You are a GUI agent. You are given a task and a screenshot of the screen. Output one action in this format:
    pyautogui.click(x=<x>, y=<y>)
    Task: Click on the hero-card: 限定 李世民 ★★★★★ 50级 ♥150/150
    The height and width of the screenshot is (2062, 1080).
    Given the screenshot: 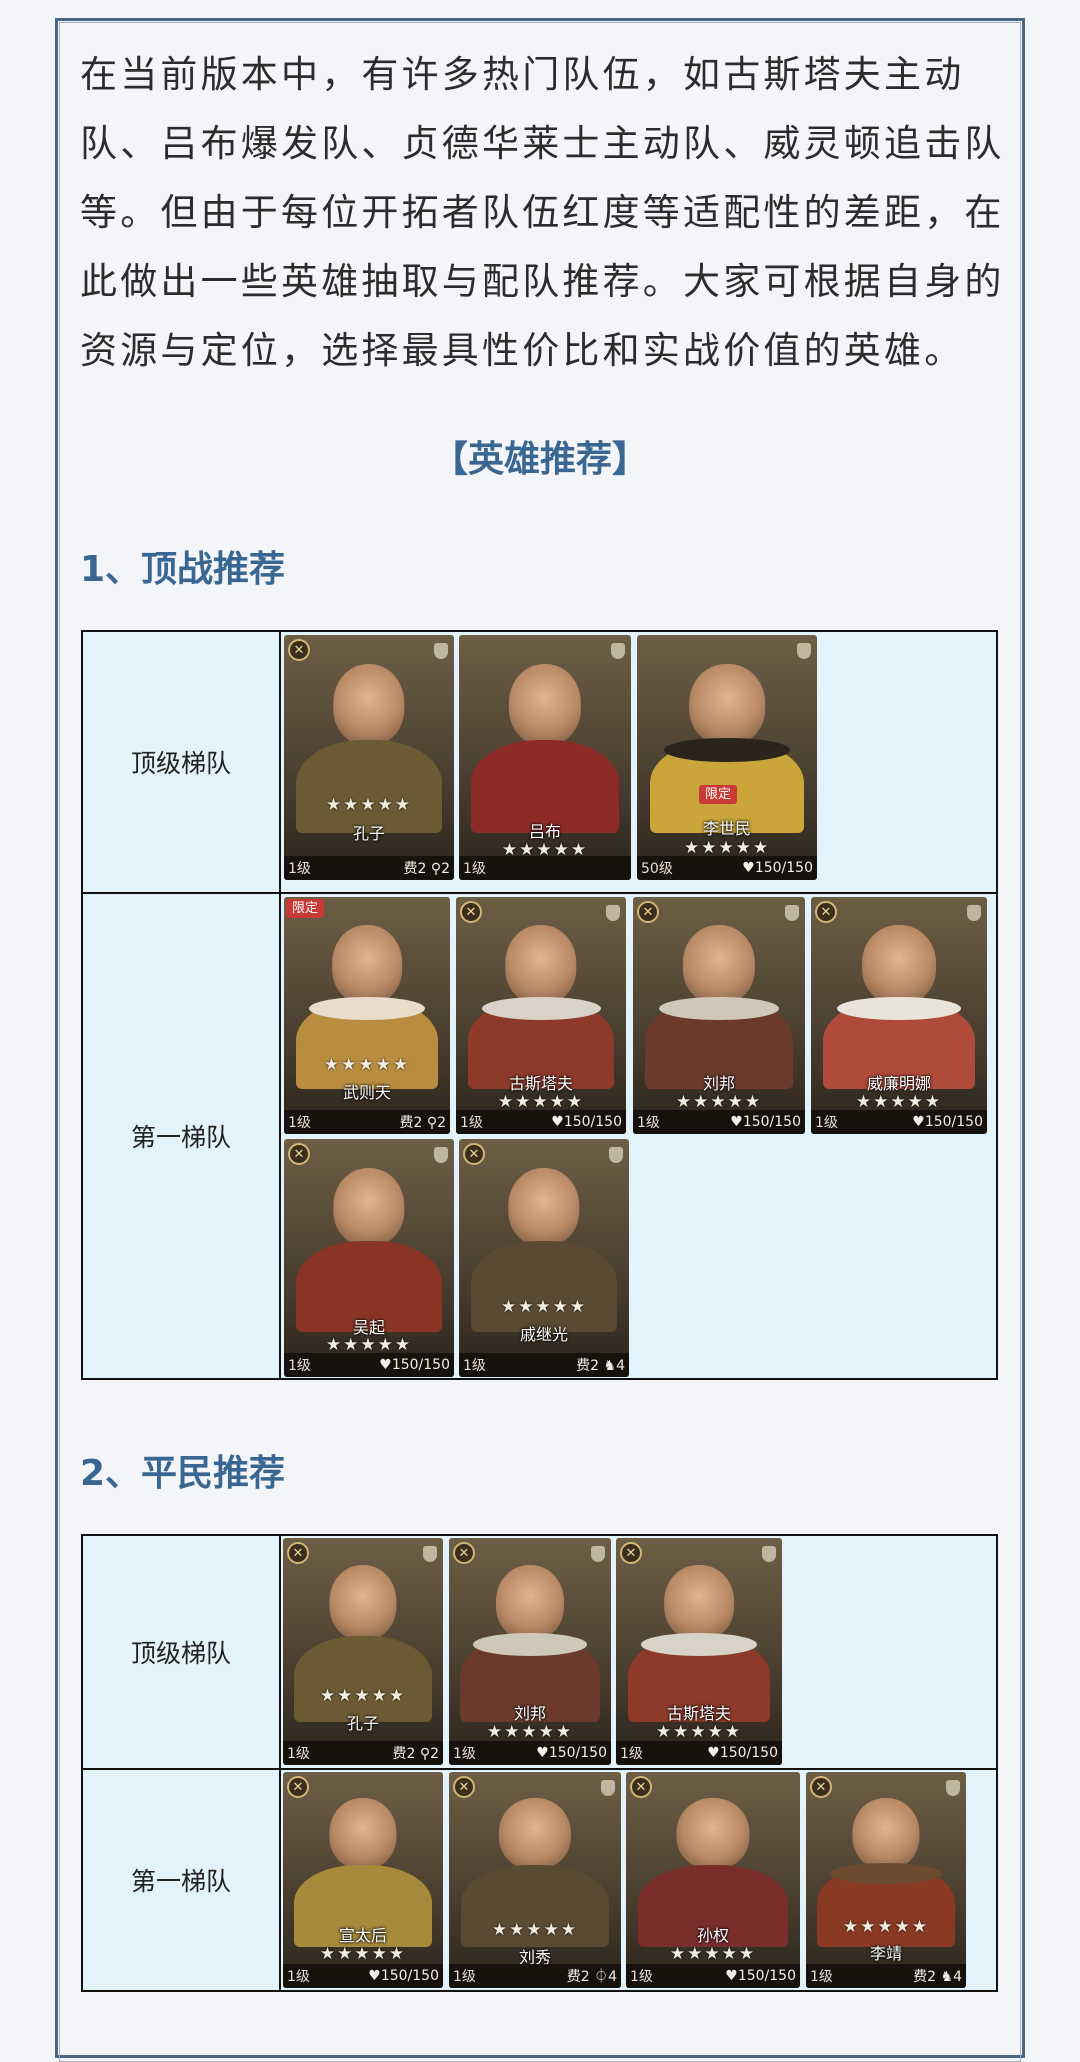 What is the action you would take?
    pyautogui.click(x=727, y=757)
    